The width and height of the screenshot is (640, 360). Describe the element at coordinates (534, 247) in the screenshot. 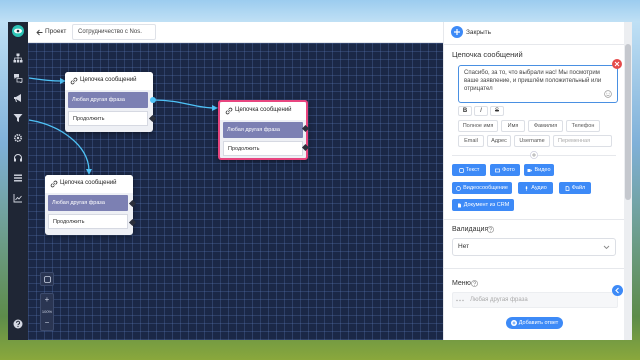

I see `validation-select: Нет` at that location.